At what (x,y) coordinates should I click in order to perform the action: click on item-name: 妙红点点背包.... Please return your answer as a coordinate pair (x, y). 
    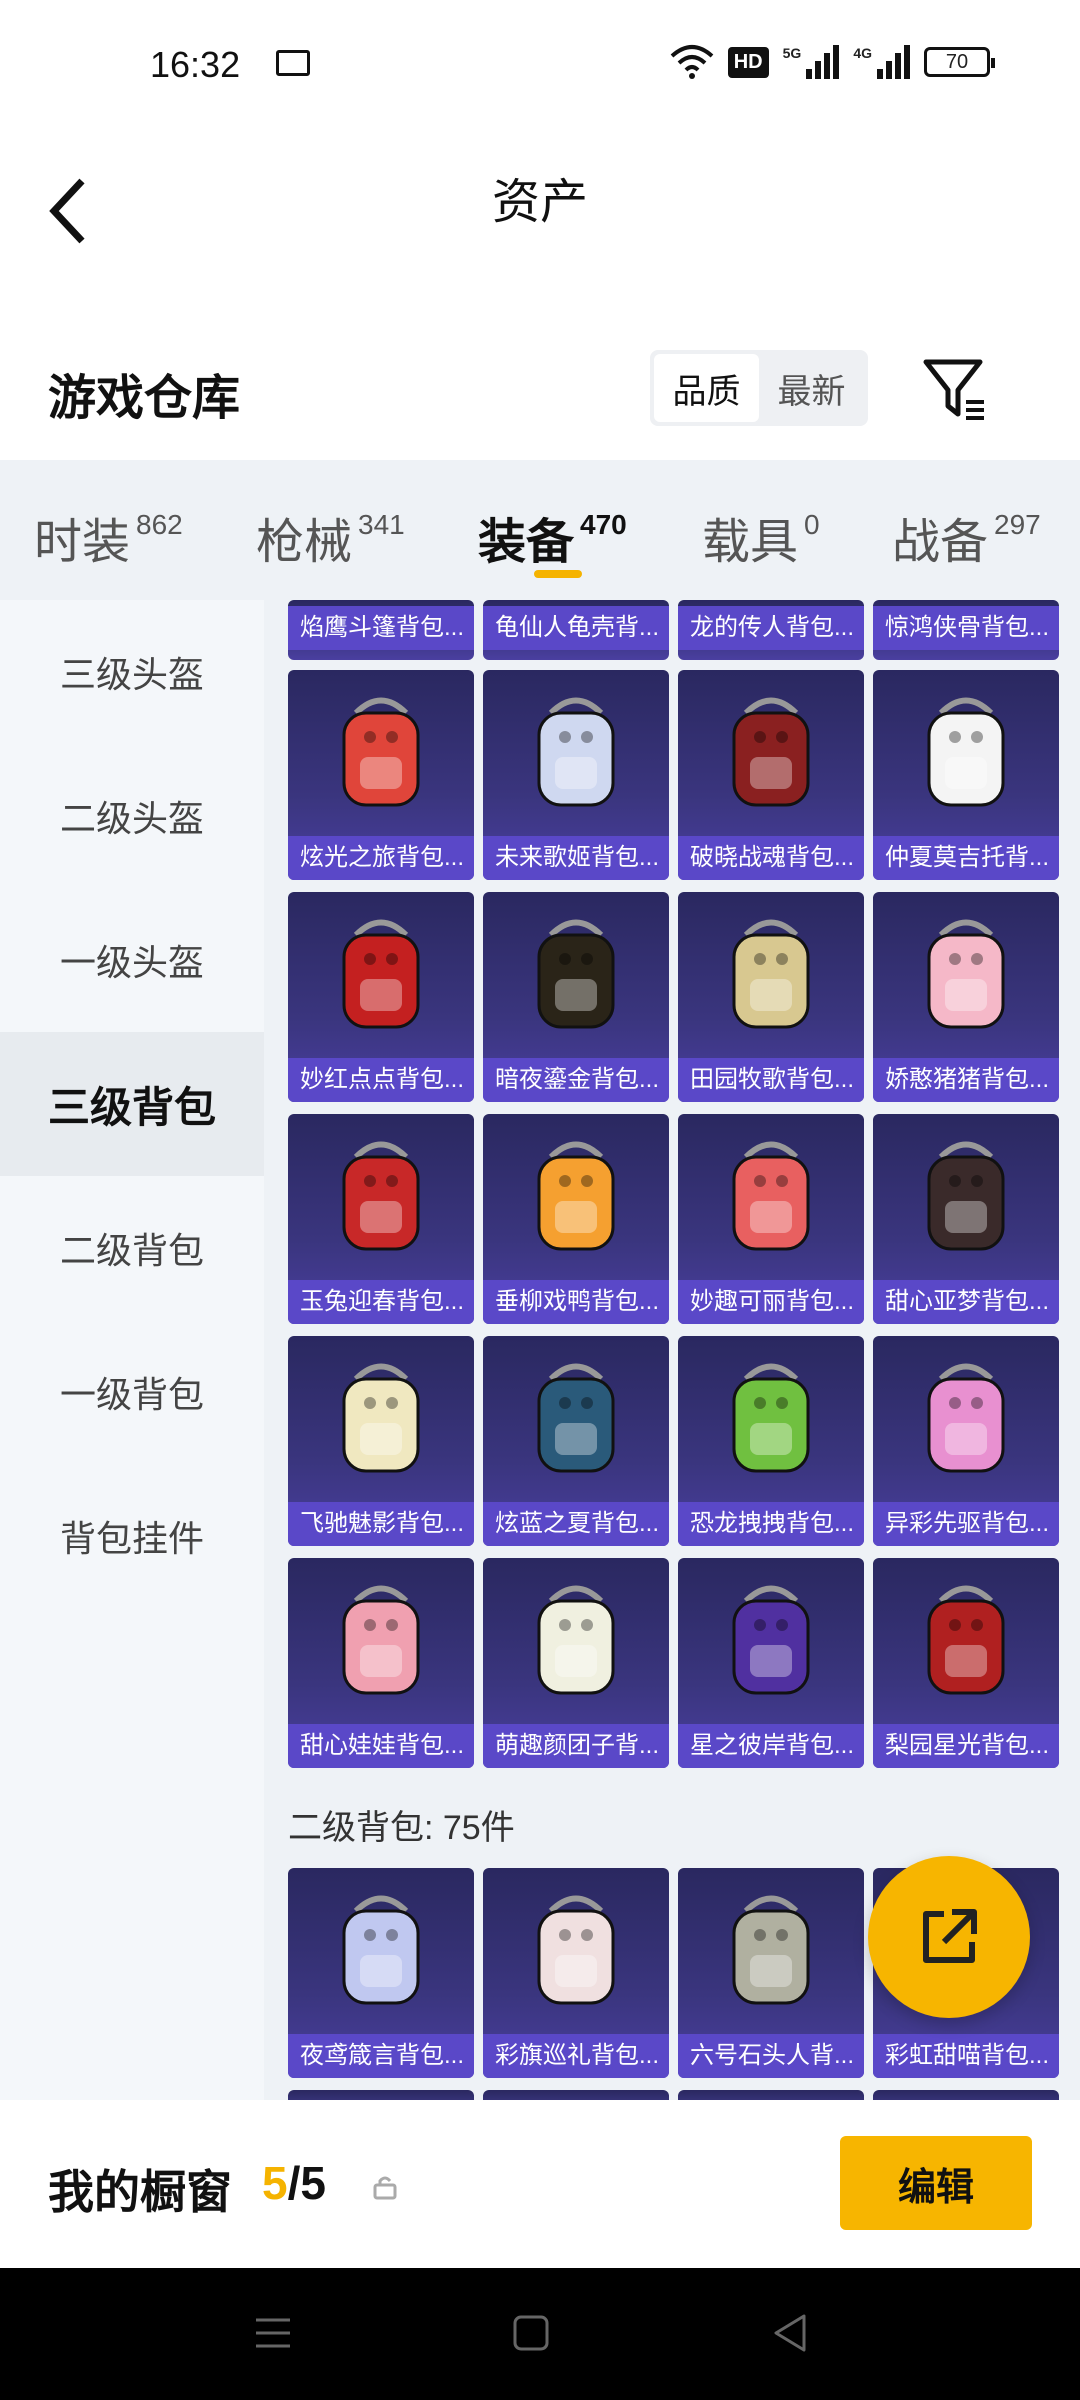
    Looking at the image, I should click on (381, 1080).